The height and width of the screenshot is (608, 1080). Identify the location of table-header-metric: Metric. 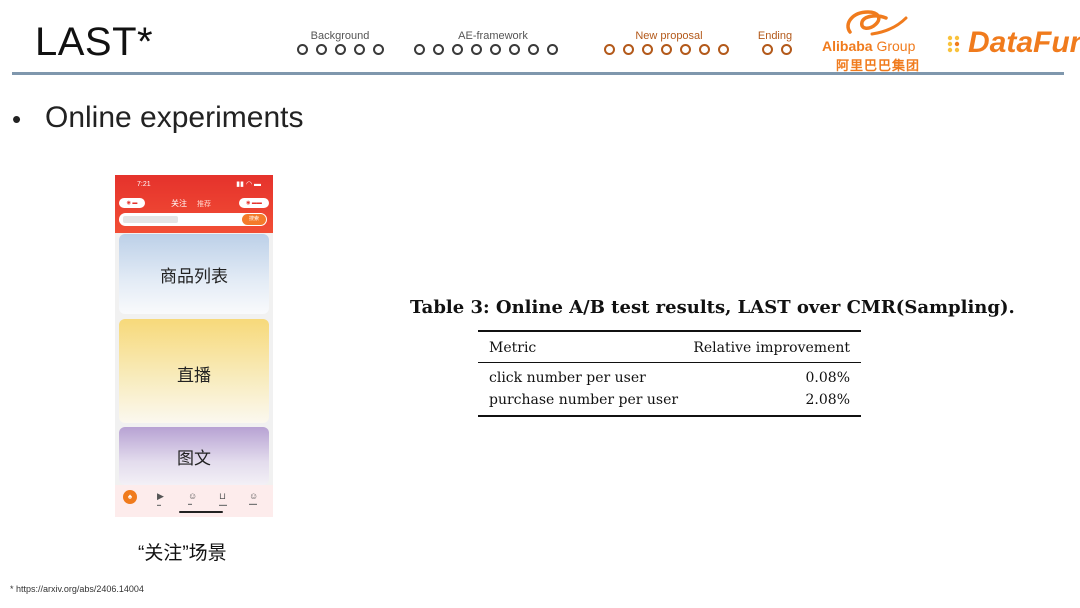
(513, 348).